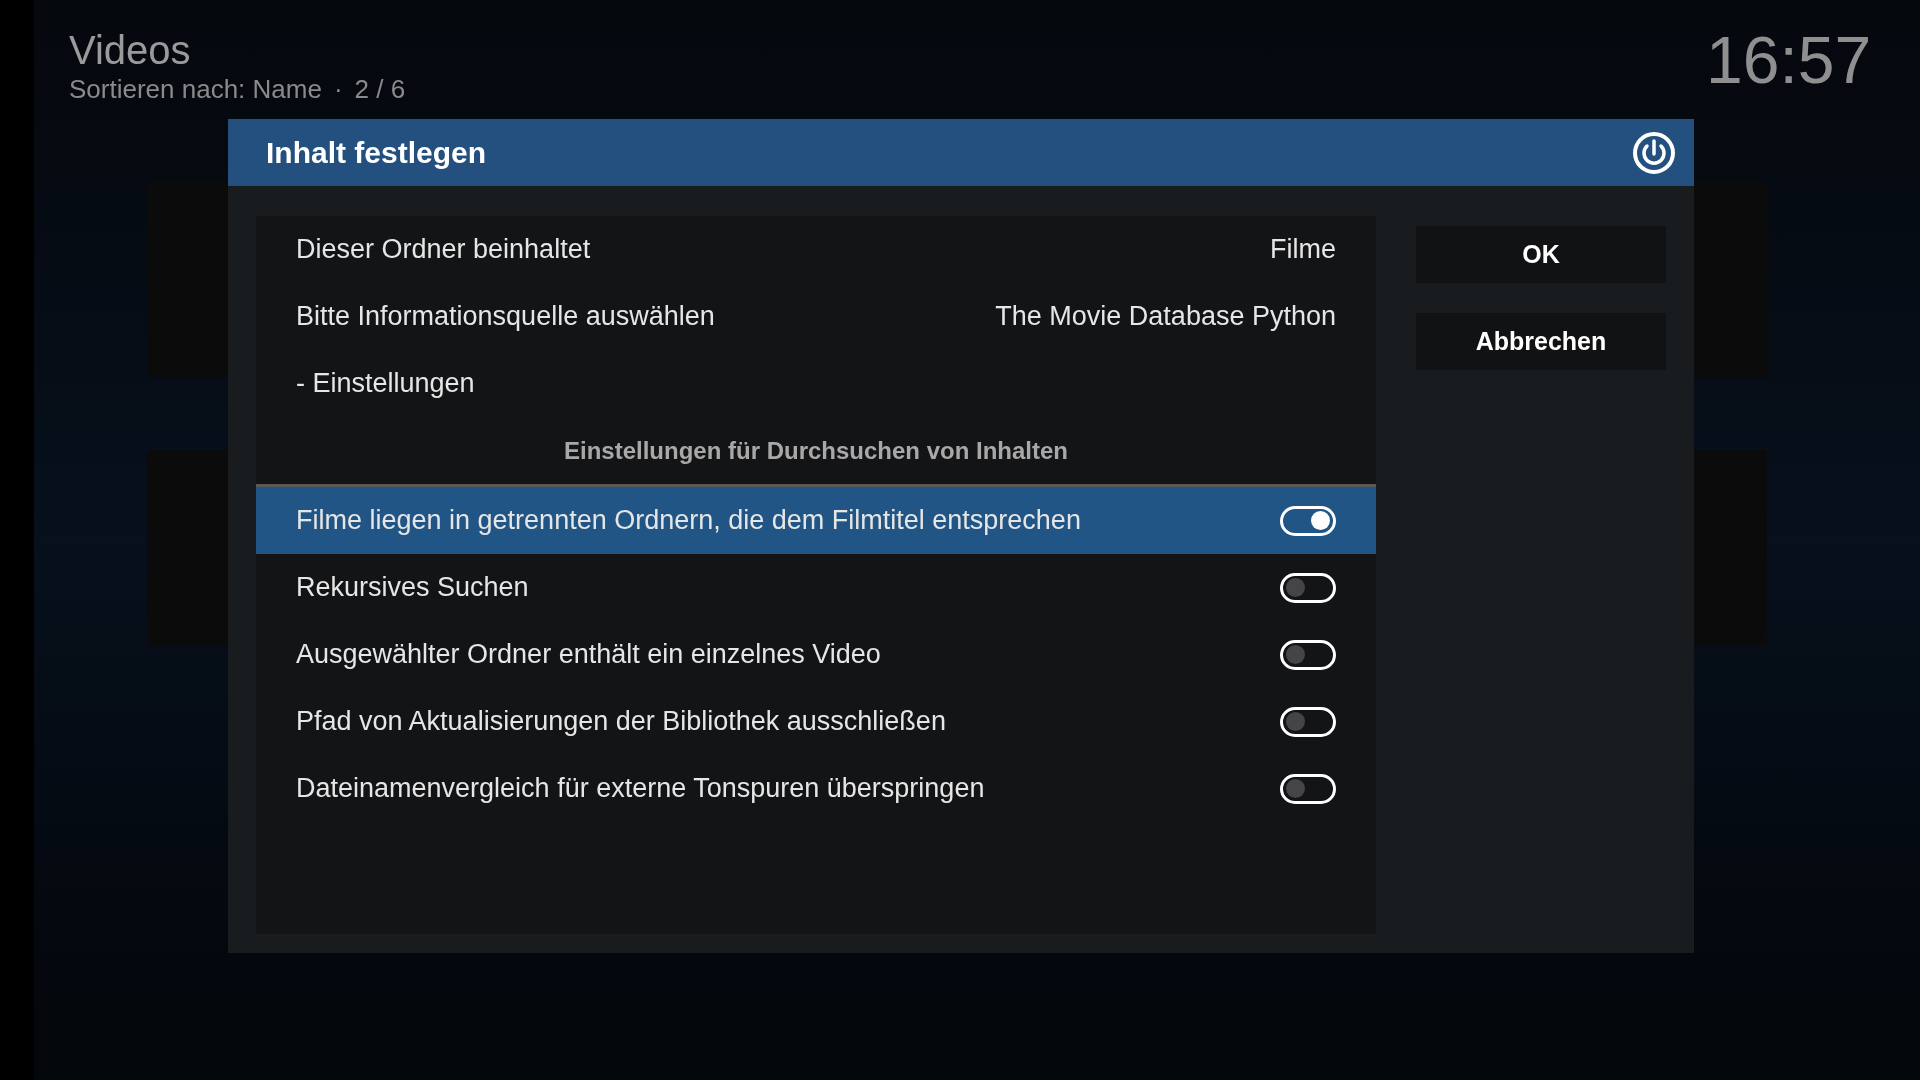  I want to click on dialog-title: Inhalt festlegen, so click(376, 153).